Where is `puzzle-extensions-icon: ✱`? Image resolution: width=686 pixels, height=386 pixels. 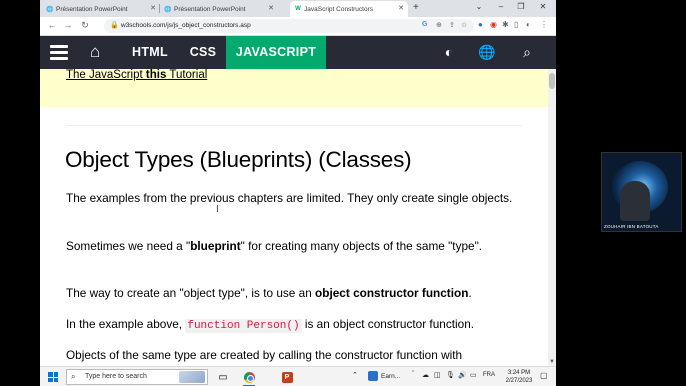
puzzle-extensions-icon: ✱ is located at coordinates (505, 24).